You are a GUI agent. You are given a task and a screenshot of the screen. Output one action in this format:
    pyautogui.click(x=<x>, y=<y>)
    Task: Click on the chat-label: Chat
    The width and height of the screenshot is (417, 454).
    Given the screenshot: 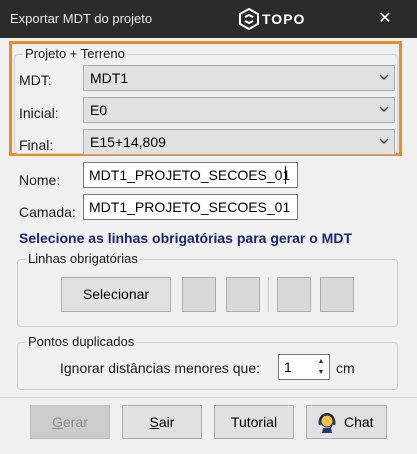 What is the action you would take?
    pyautogui.click(x=359, y=422)
    